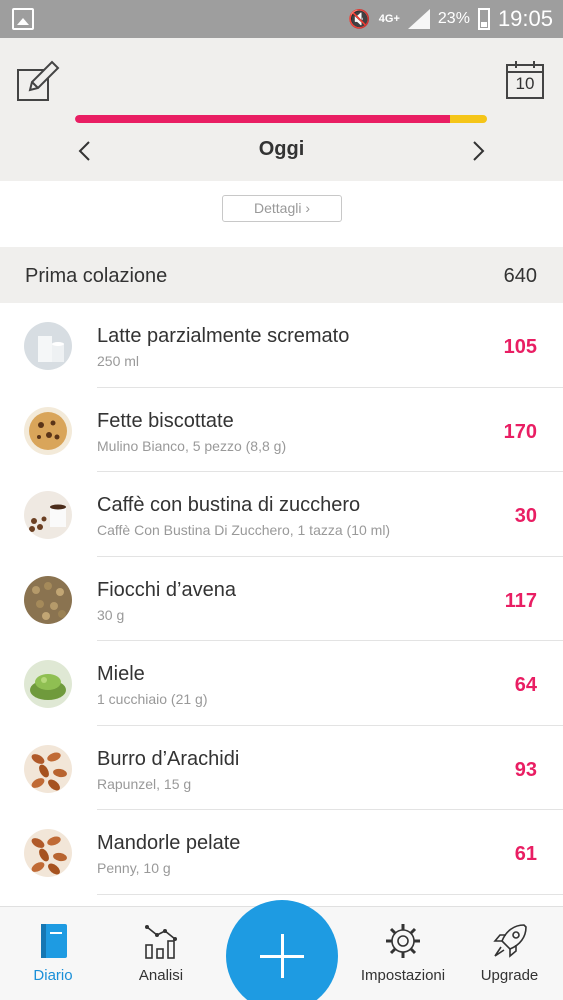 Image resolution: width=563 pixels, height=1000 pixels. I want to click on edit-button, so click(38, 82).